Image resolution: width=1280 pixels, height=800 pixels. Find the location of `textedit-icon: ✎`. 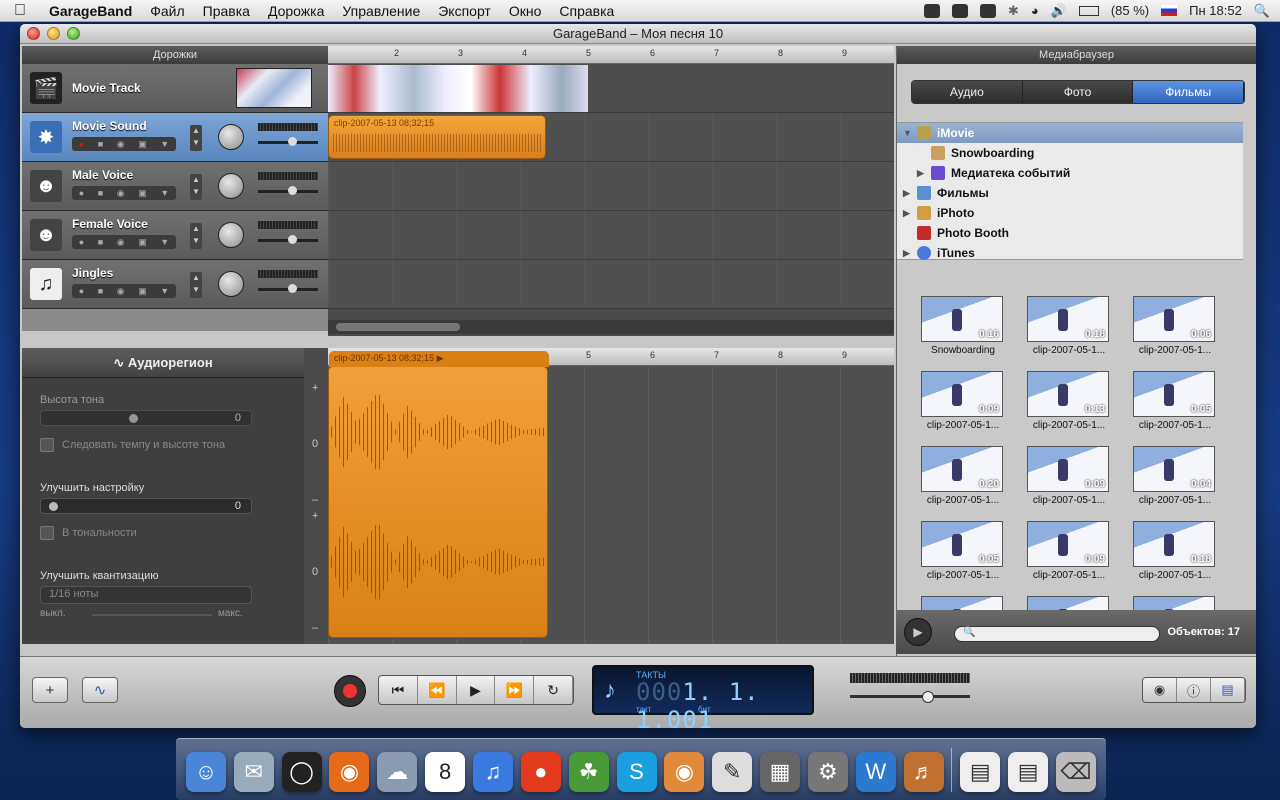

textedit-icon: ✎ is located at coordinates (732, 772).